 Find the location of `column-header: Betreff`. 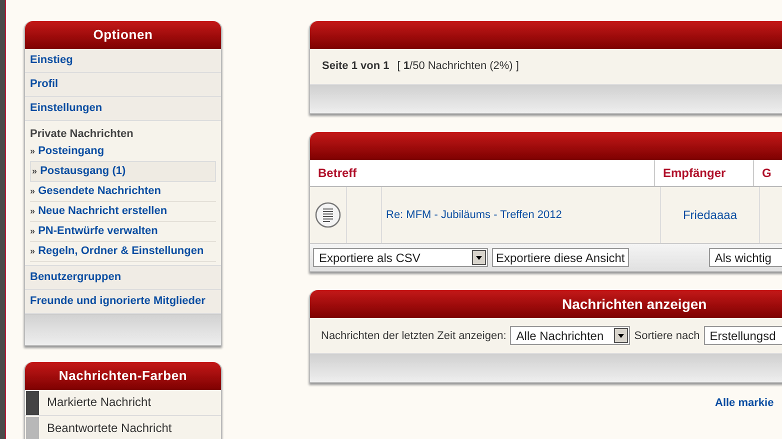

column-header: Betreff is located at coordinates (482, 173).